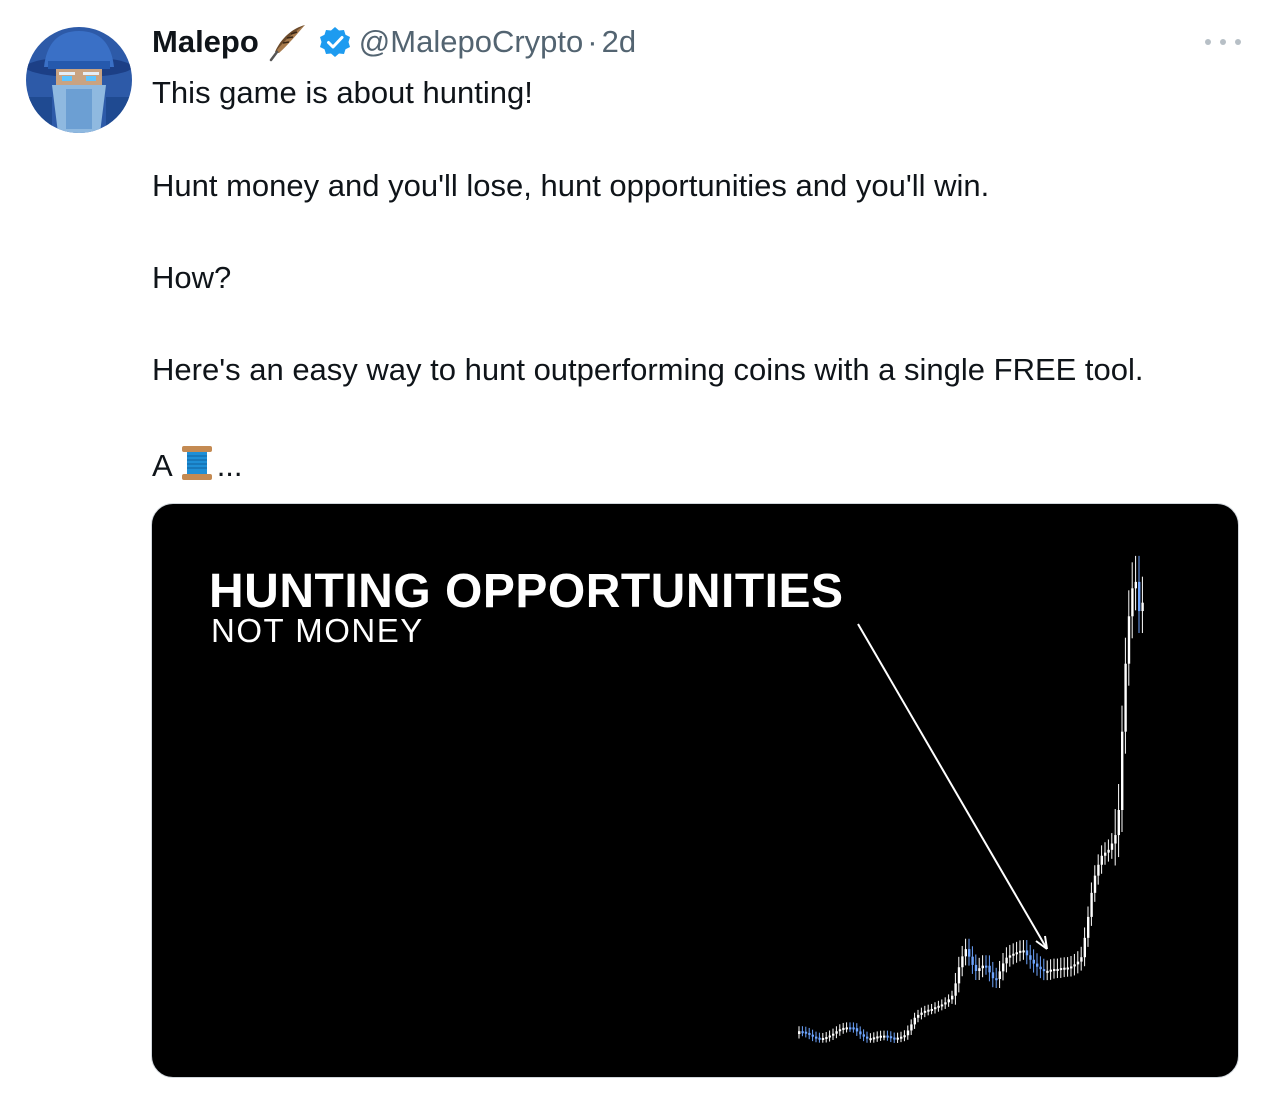 The width and height of the screenshot is (1287, 1094). What do you see at coordinates (192, 277) in the screenshot?
I see `tweet-text-line: How?` at bounding box center [192, 277].